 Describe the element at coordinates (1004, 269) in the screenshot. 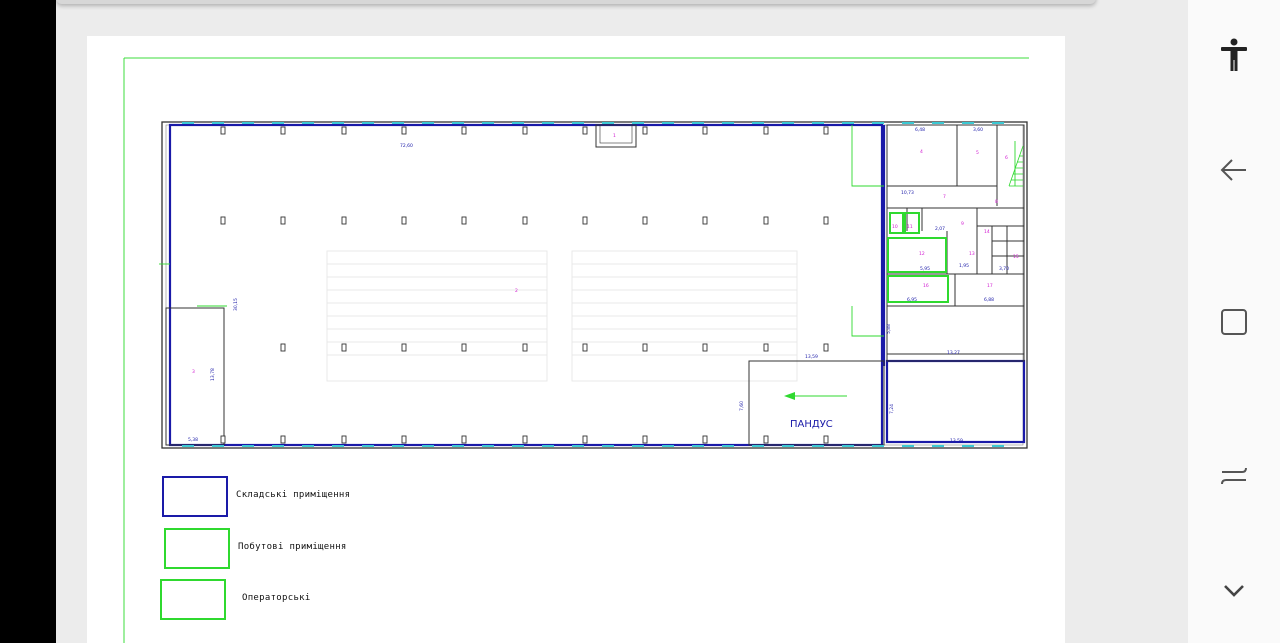

I see `dim-room-h: 3,70` at that location.